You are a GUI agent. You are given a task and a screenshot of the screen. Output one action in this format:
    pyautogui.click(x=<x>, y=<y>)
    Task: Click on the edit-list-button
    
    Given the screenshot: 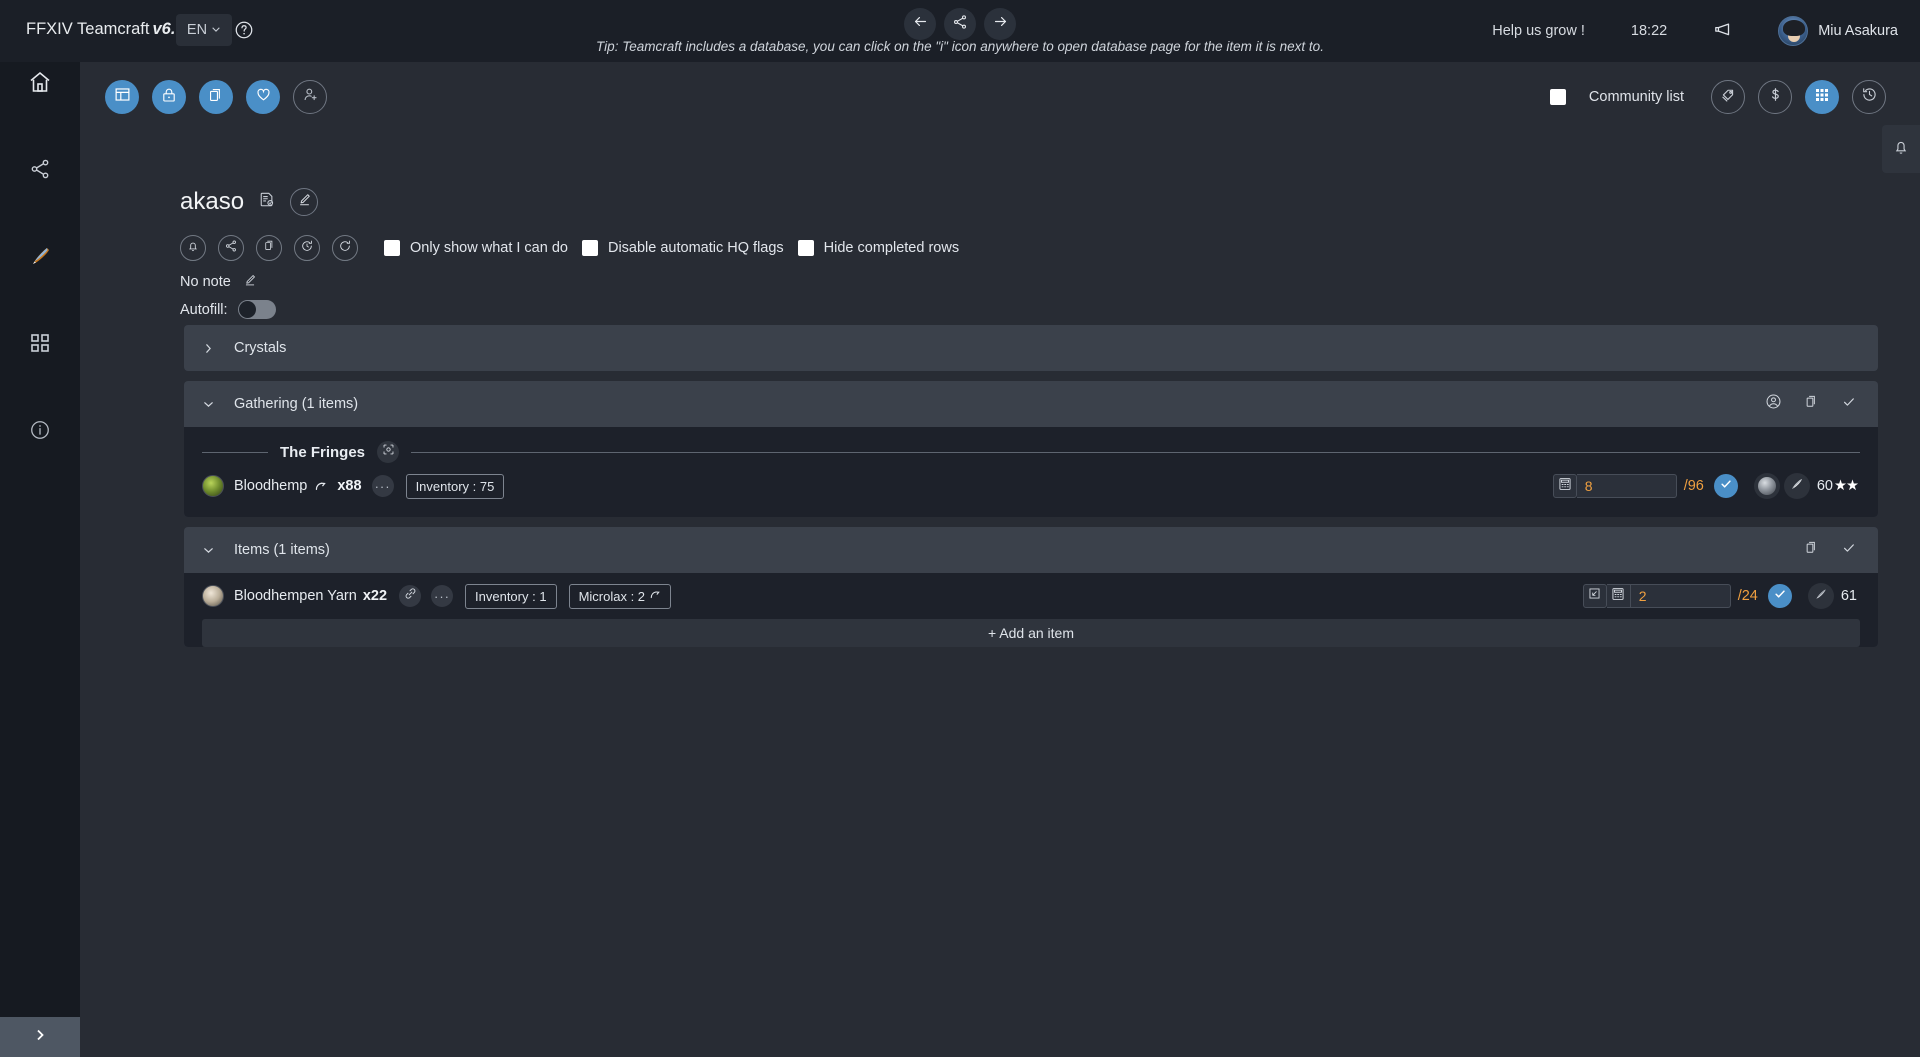 What is the action you would take?
    pyautogui.click(x=304, y=202)
    